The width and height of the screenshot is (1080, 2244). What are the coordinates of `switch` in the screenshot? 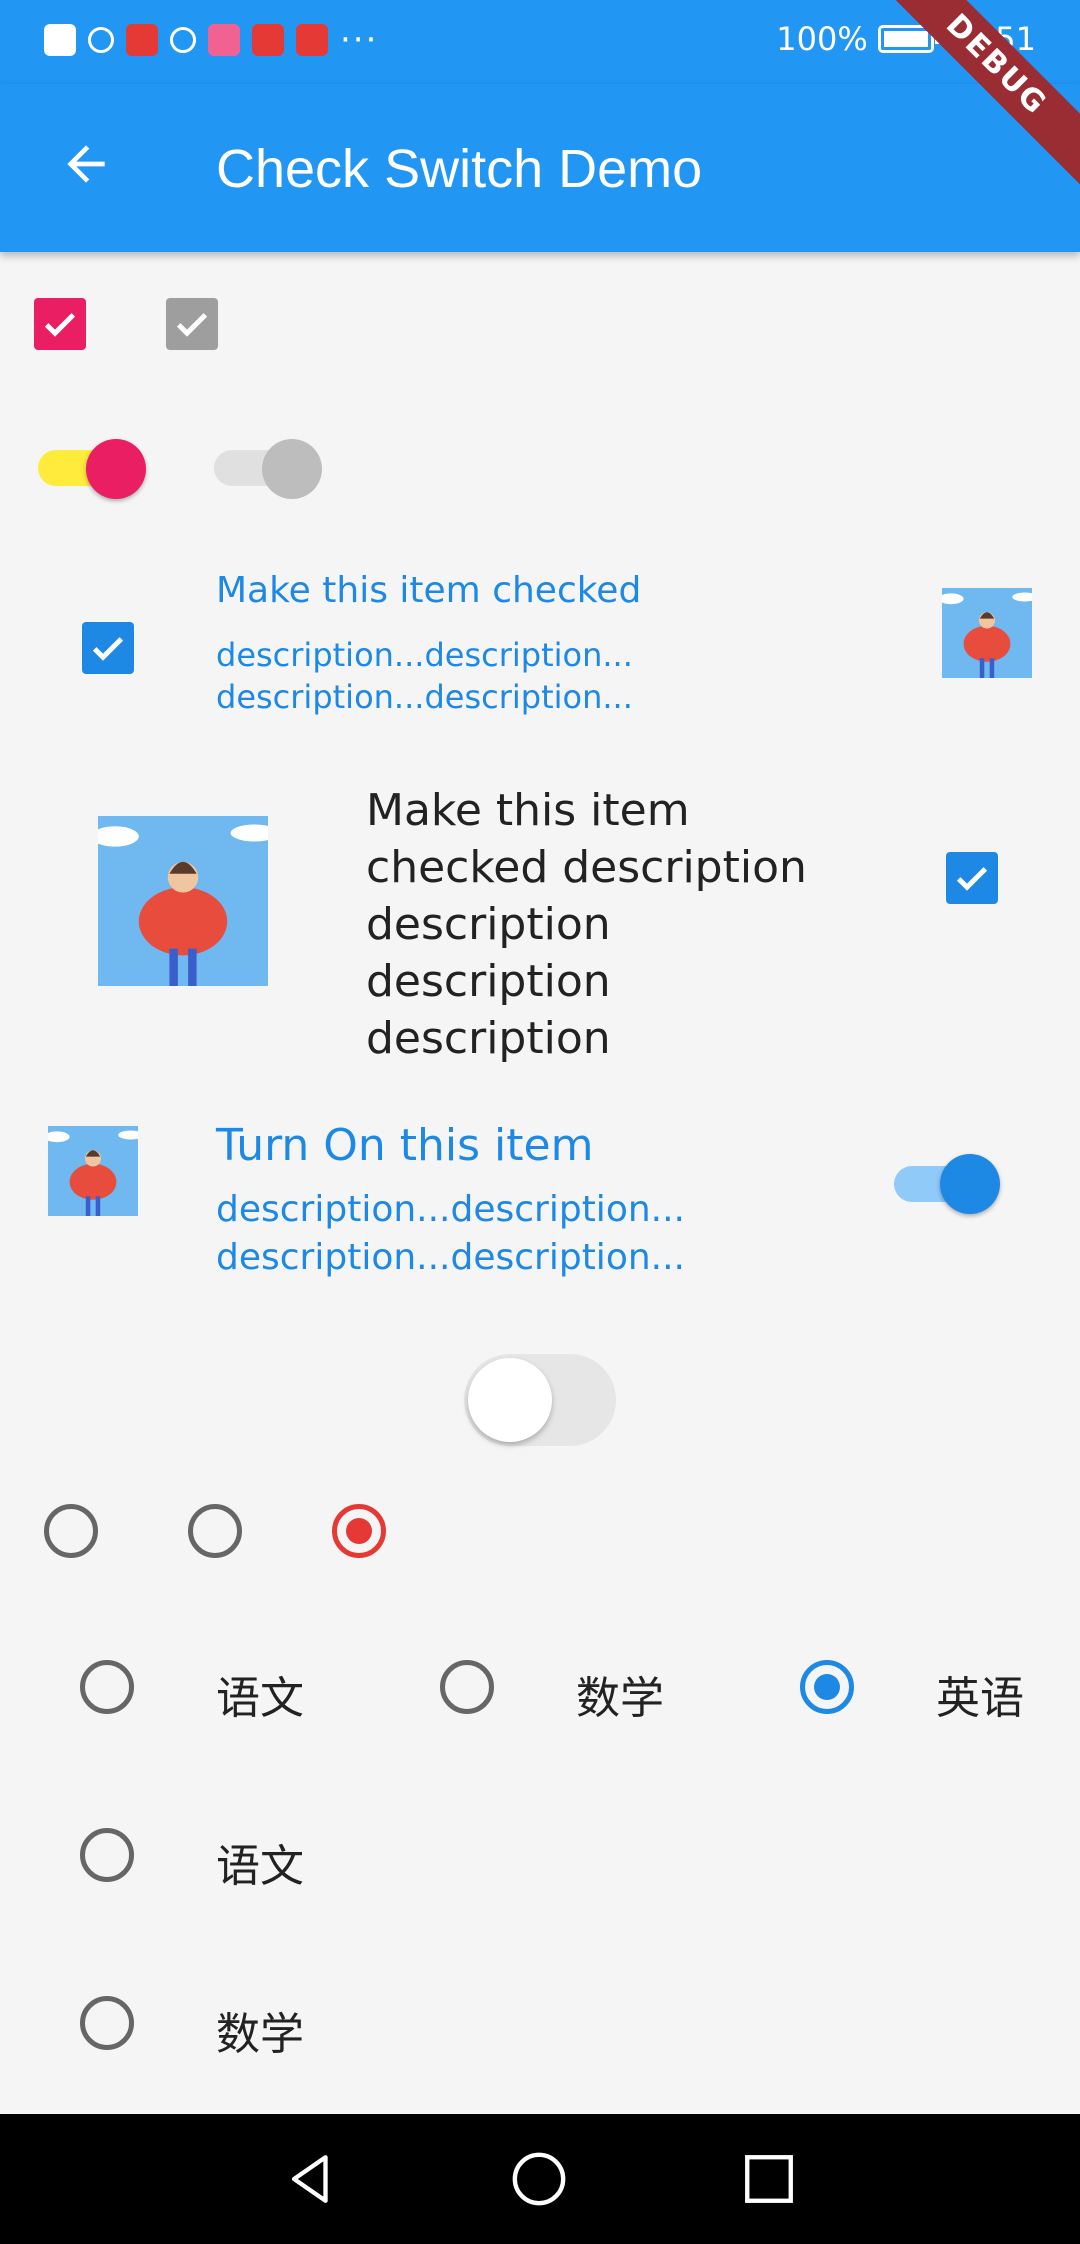 It's located at (948, 1184).